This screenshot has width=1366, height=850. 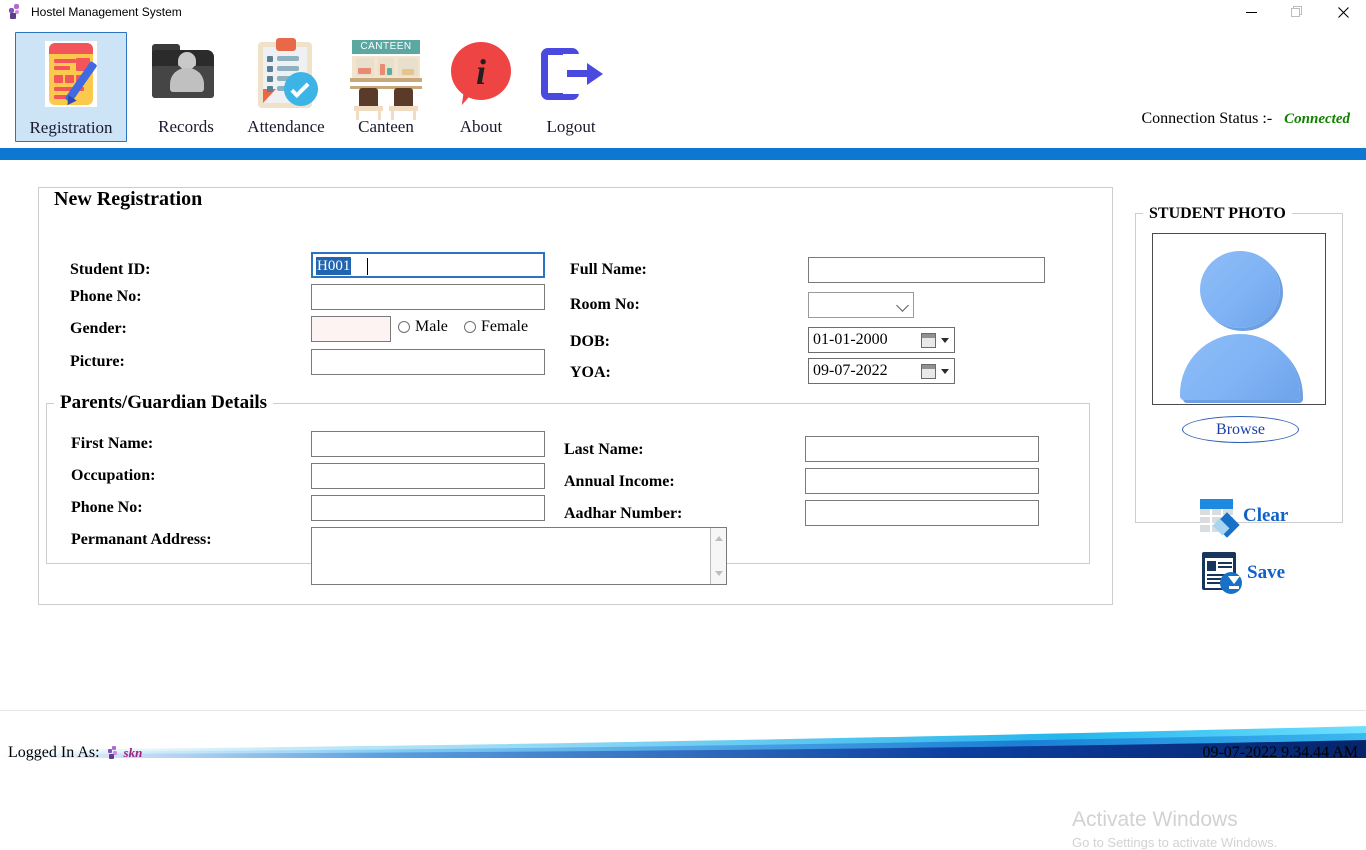 I want to click on radio-male-label: Male, so click(x=431, y=326).